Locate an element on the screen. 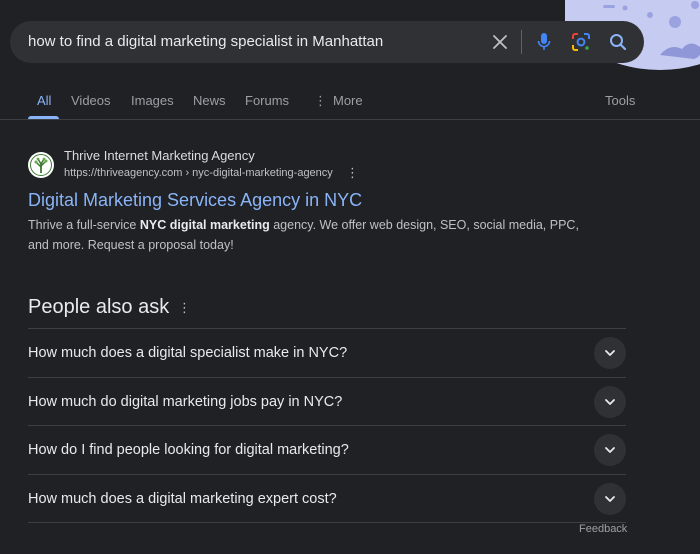  feedback-link: Feedback is located at coordinates (603, 529).